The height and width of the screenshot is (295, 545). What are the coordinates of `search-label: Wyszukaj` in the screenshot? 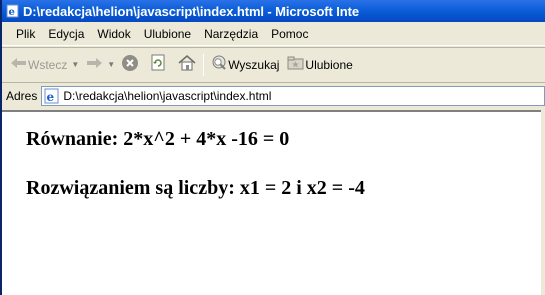 It's located at (254, 64).